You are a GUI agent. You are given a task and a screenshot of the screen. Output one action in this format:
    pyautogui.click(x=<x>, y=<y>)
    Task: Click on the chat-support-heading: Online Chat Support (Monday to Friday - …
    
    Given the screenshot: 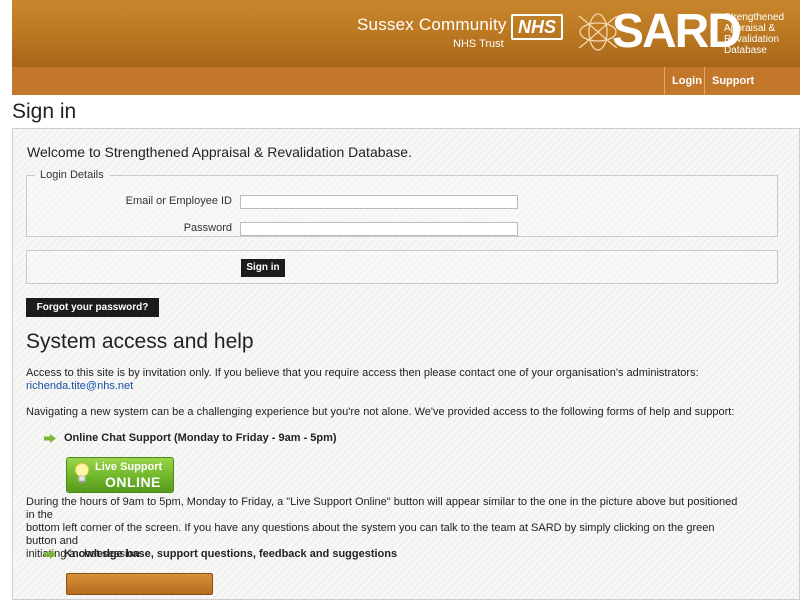 What is the action you would take?
    pyautogui.click(x=190, y=438)
    